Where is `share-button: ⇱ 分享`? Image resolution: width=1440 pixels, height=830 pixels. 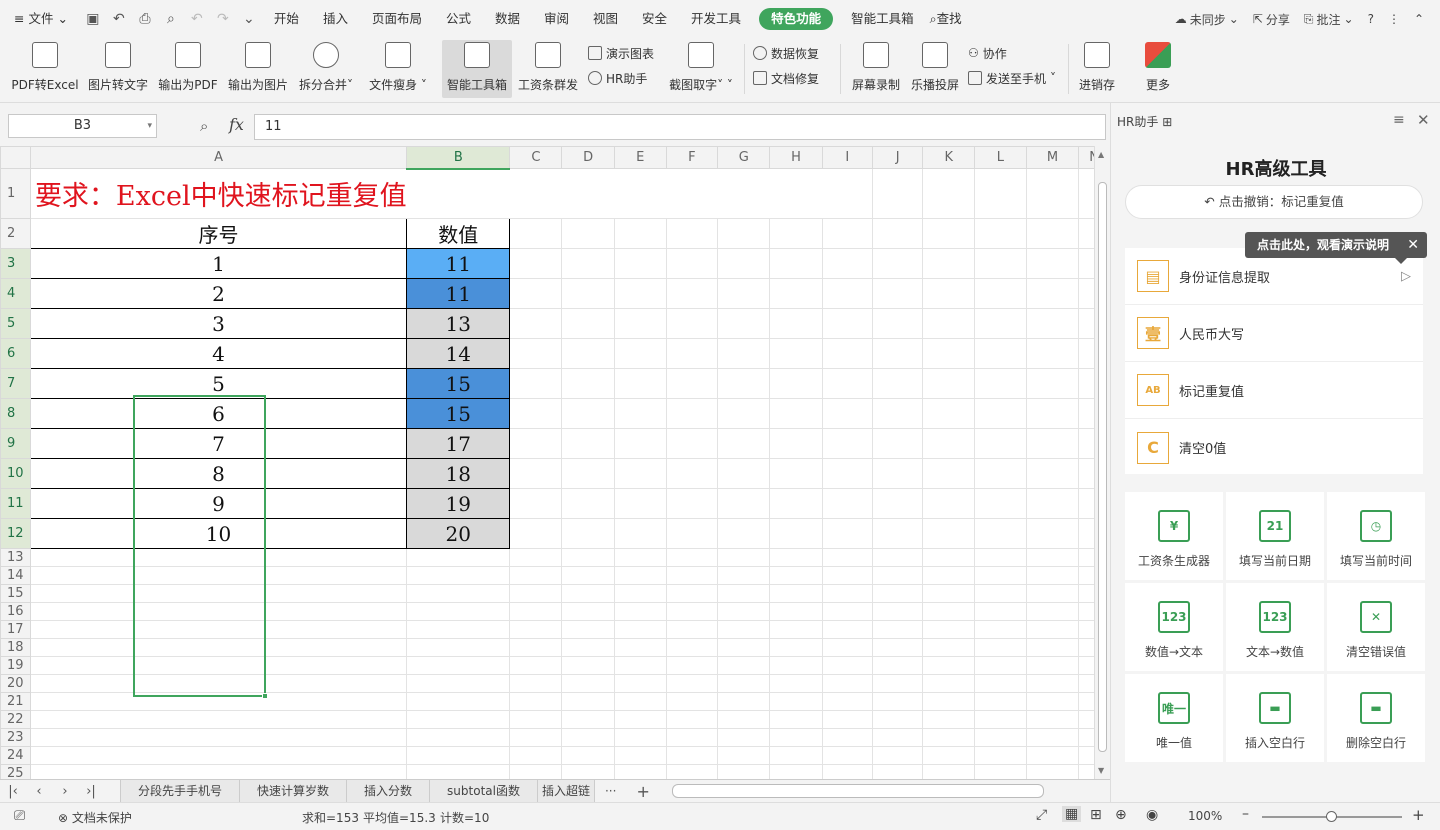
share-button: ⇱ 分享 is located at coordinates (1271, 19).